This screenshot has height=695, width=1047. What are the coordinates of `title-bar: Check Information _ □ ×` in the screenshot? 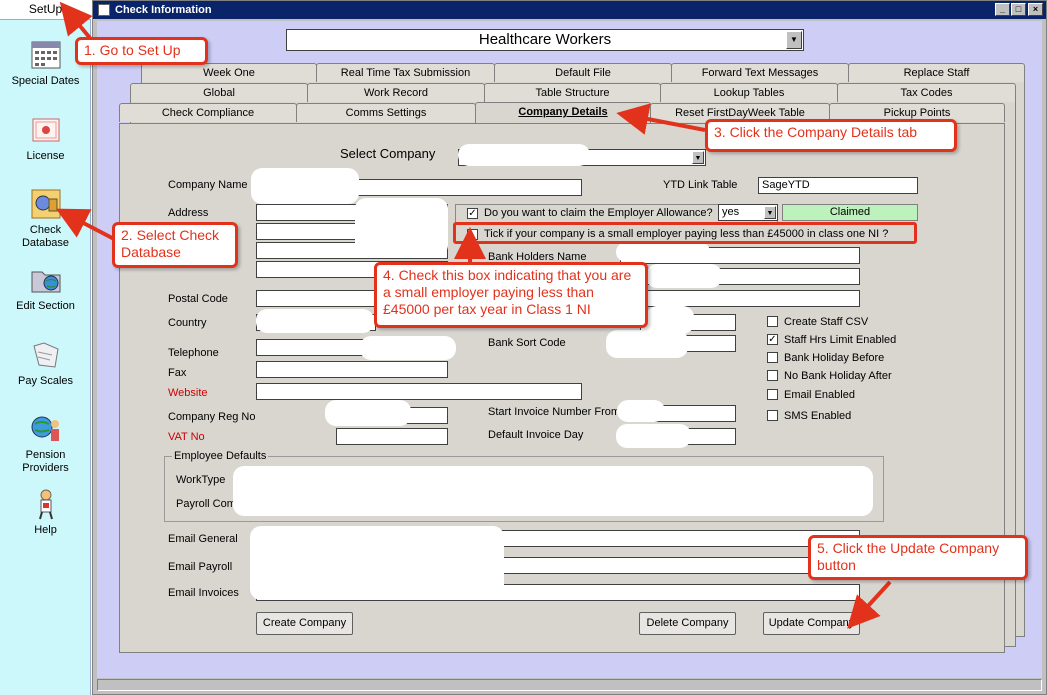 It's located at (569, 10).